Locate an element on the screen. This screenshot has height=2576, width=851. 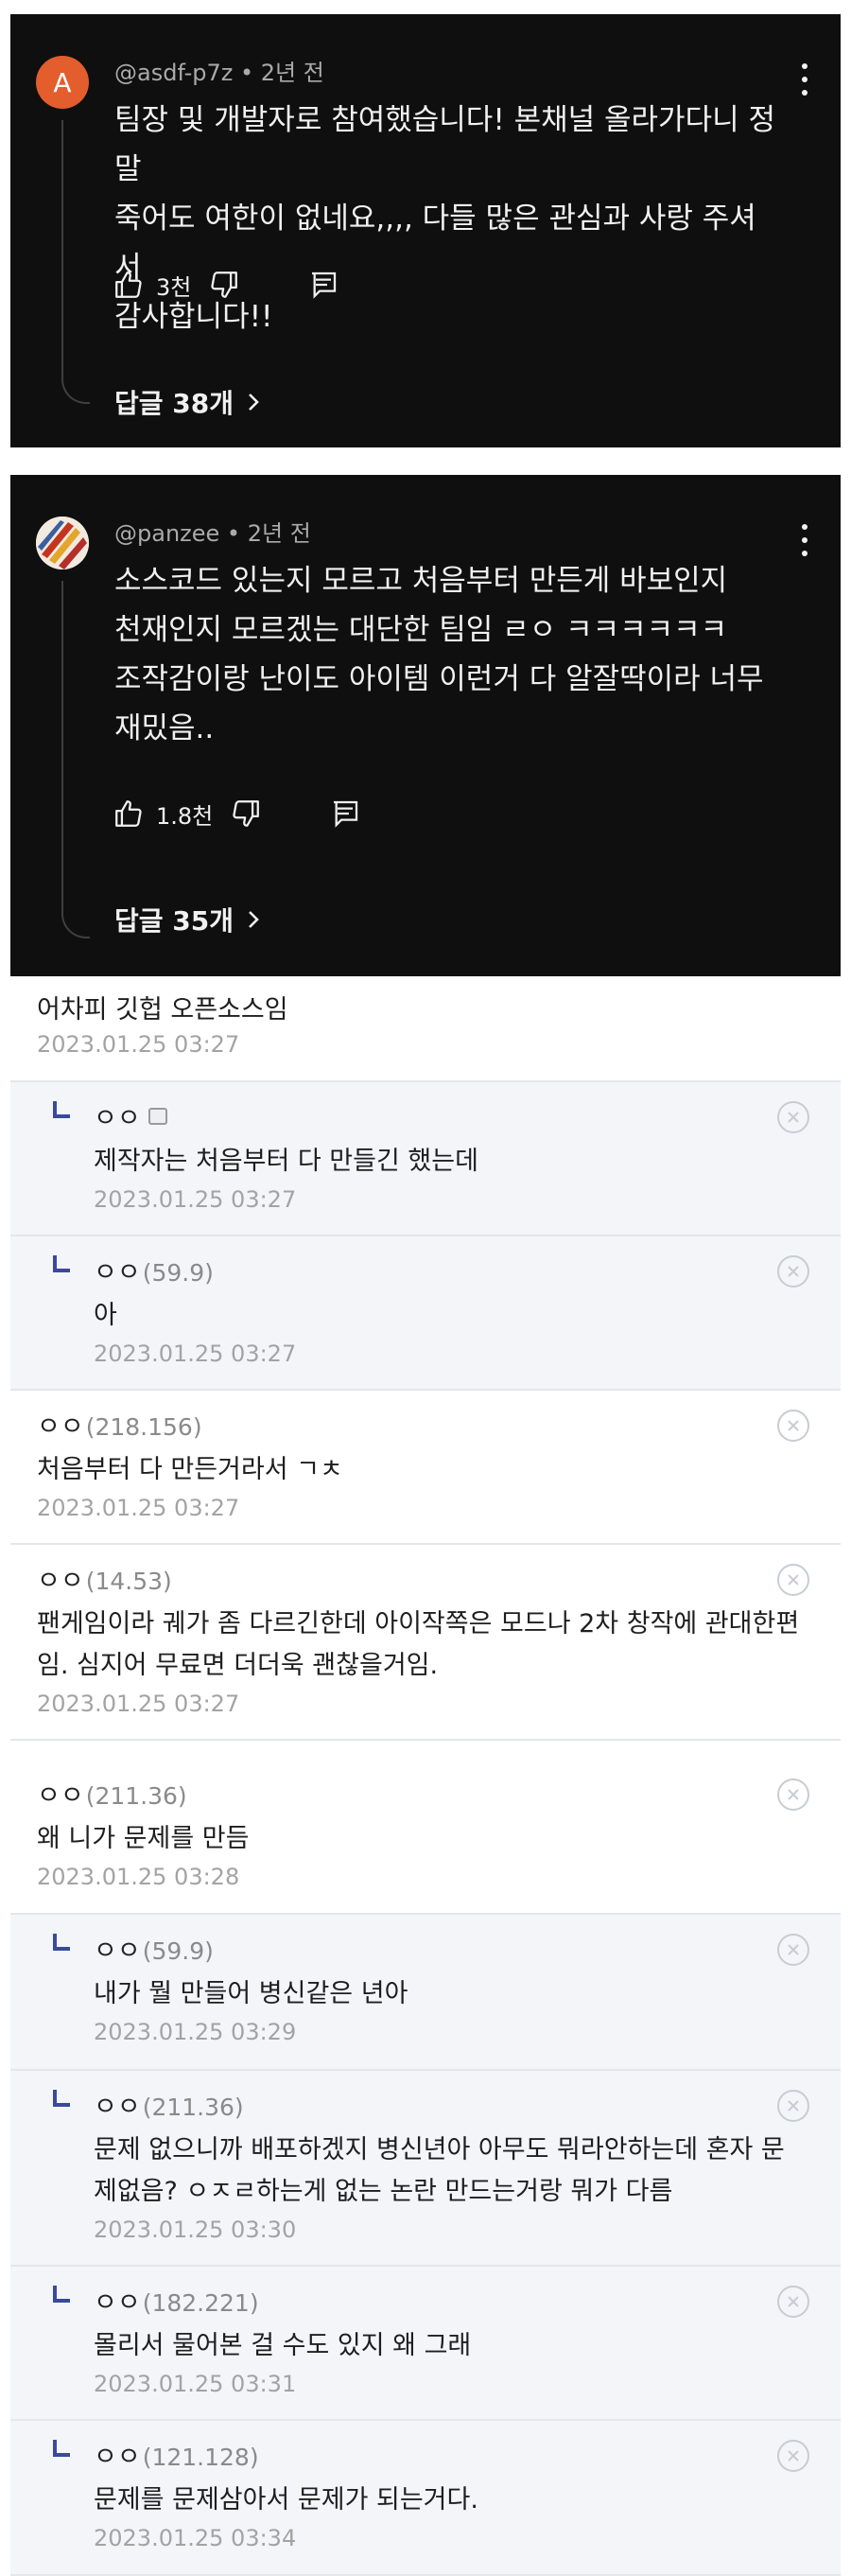
comment-line: 소스코드 있는지 모르고 처음부터 만든게 바보인지 is located at coordinates (421, 581).